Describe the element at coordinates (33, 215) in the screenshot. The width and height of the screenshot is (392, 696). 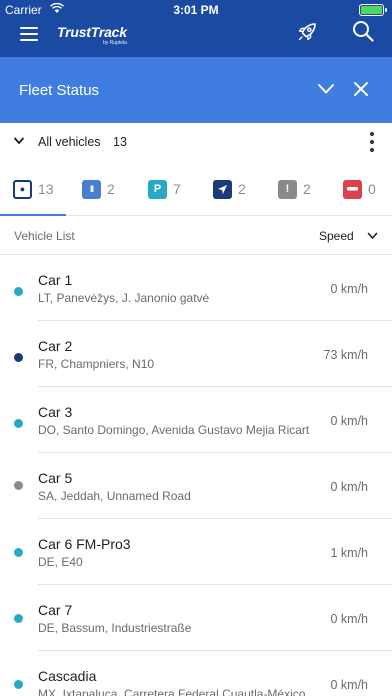
I see `active-tab-indicator` at that location.